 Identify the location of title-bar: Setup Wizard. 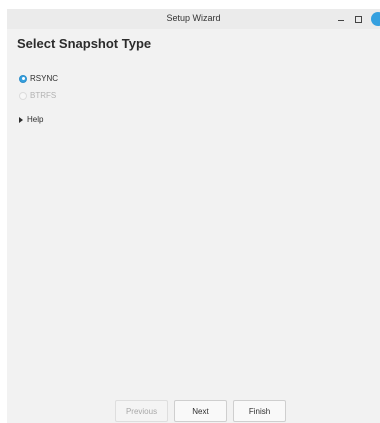
(193, 19).